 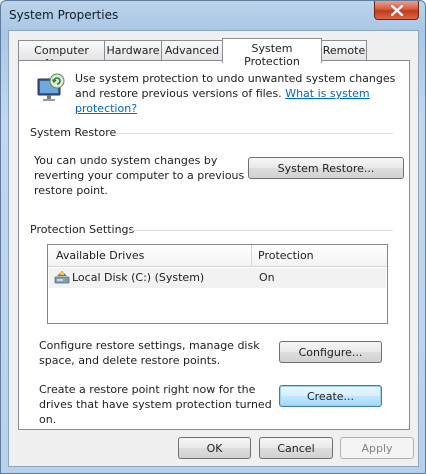 I want to click on cancel-button: Cancel, so click(x=296, y=448).